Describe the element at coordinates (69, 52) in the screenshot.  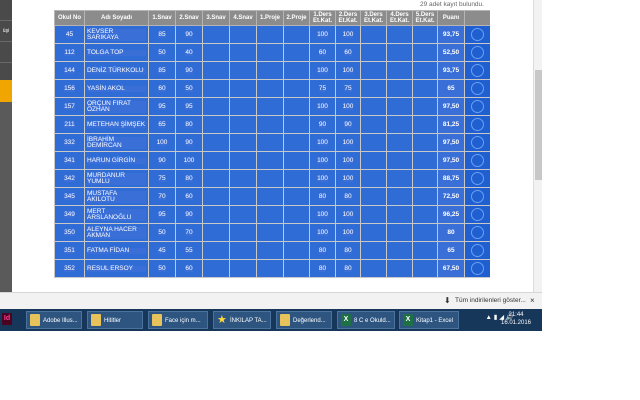
I see `cell-okul-no: 112` at that location.